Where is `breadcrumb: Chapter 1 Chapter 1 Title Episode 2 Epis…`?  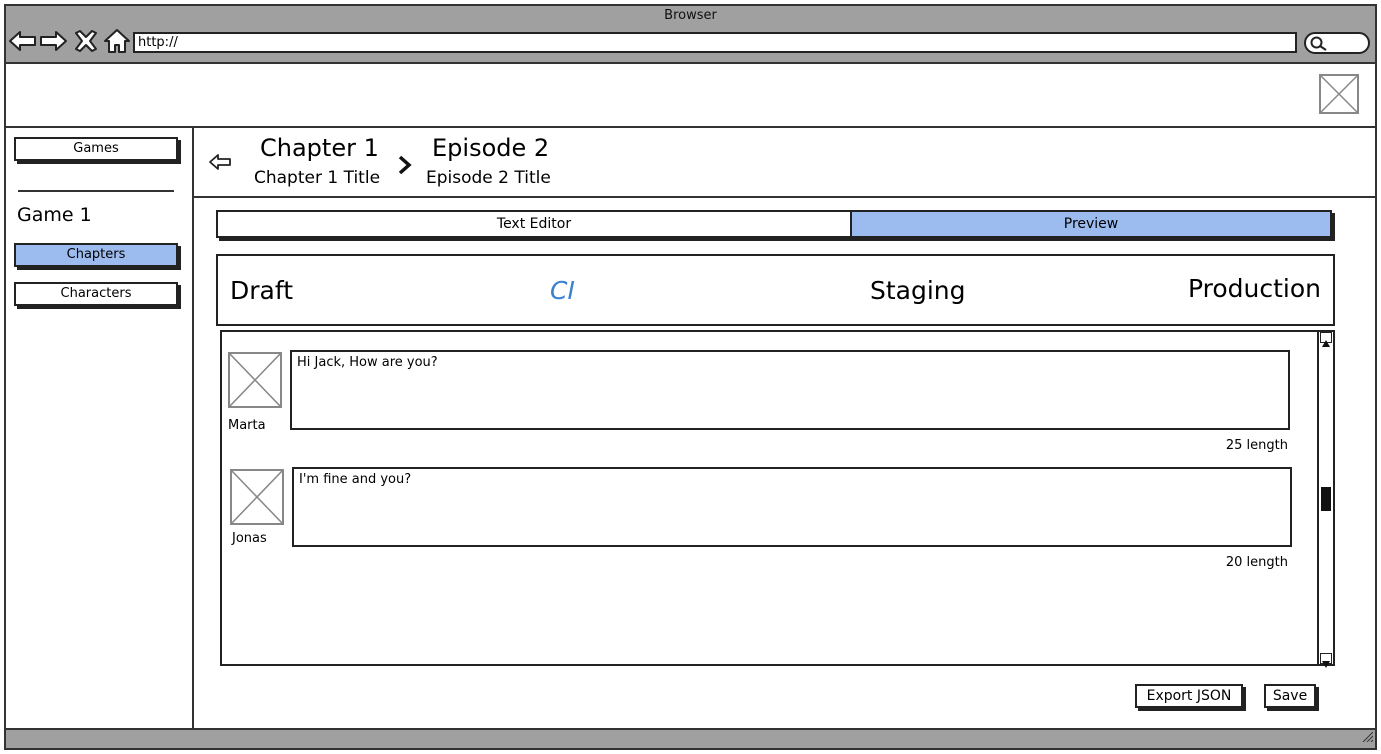 breadcrumb: Chapter 1 Chapter 1 Title Episode 2 Epis… is located at coordinates (784, 163).